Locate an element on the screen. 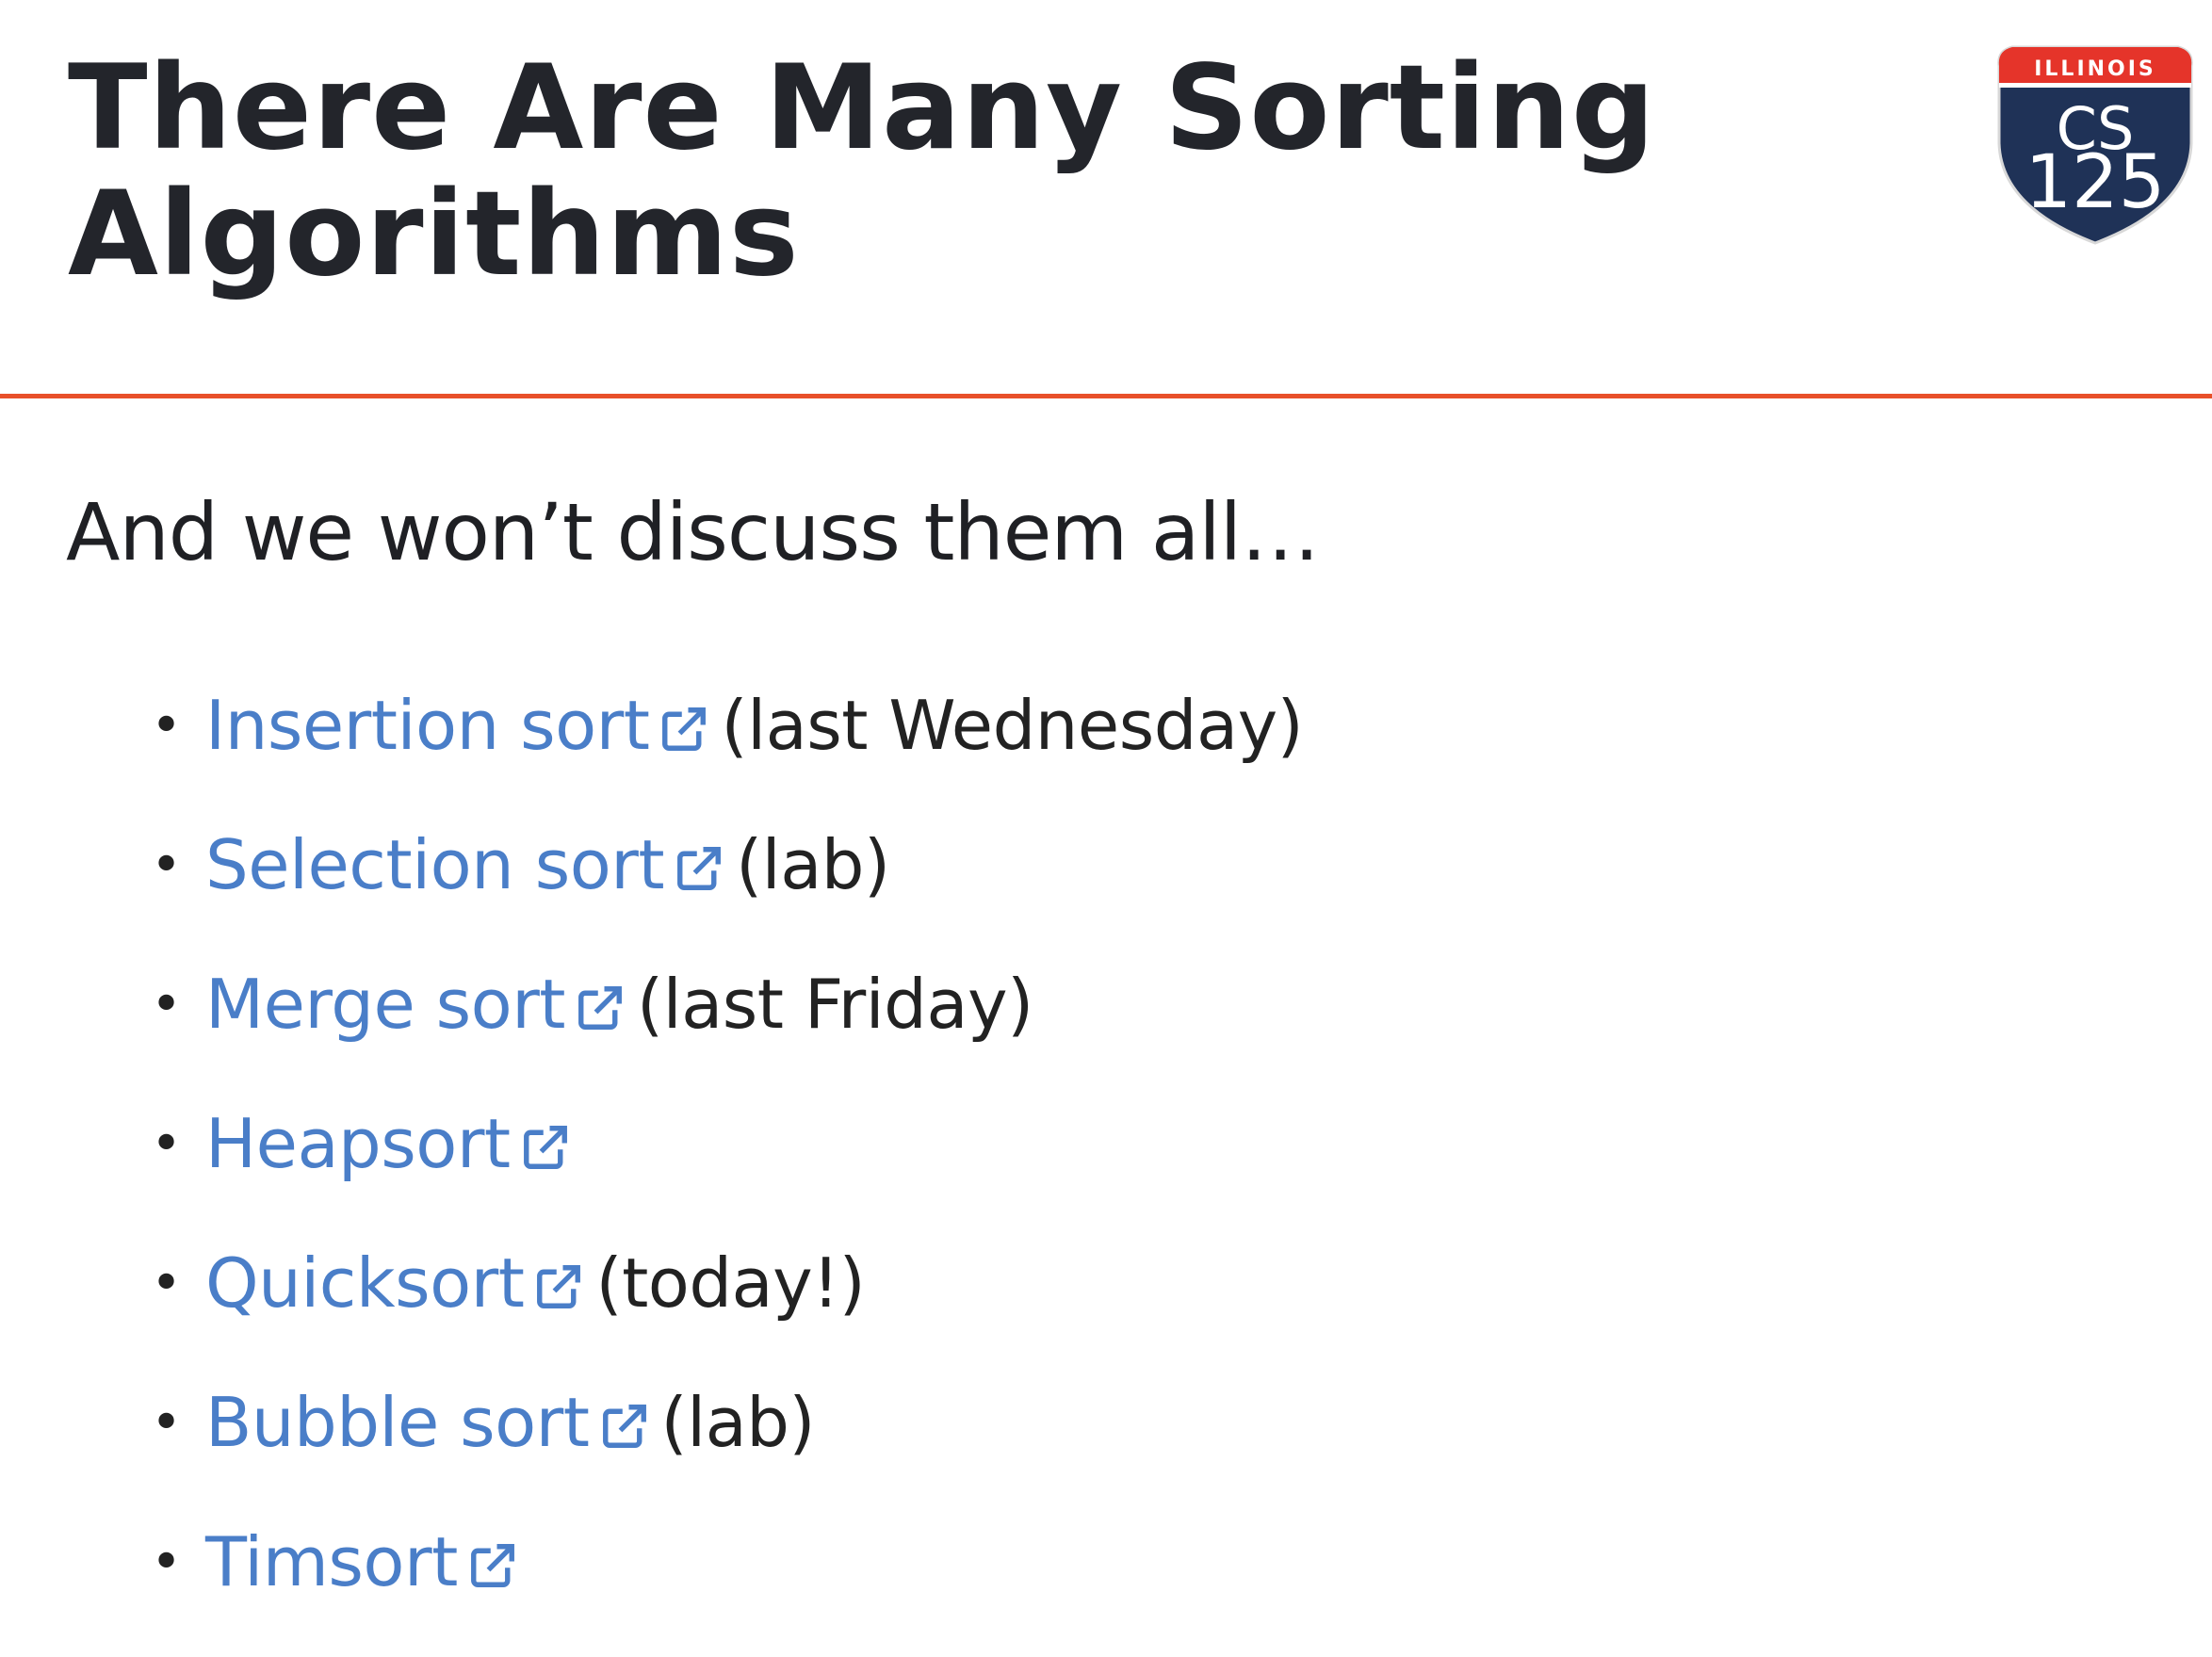  cs125-logo: ILLINOIS CS 125 is located at coordinates (2095, 145).